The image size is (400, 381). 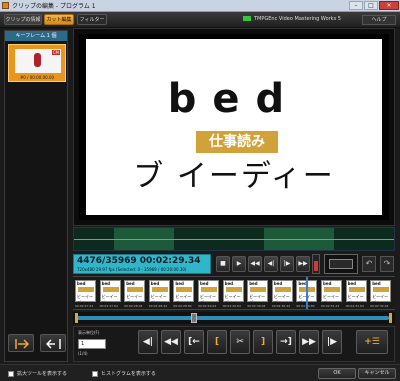 I want to click on fast-forward-button: ▶▶, so click(x=303, y=264).